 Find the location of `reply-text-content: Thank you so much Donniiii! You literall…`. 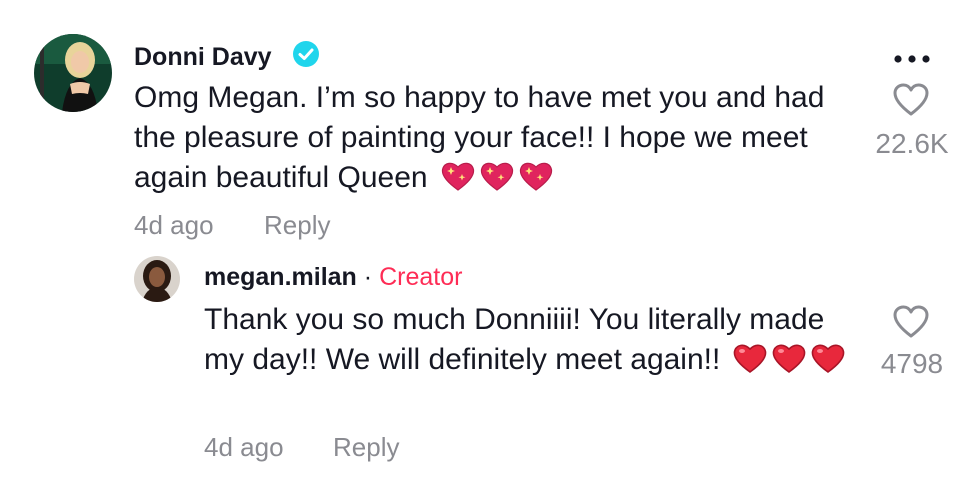

reply-text-content: Thank you so much Donniiii! You literall… is located at coordinates (514, 339).